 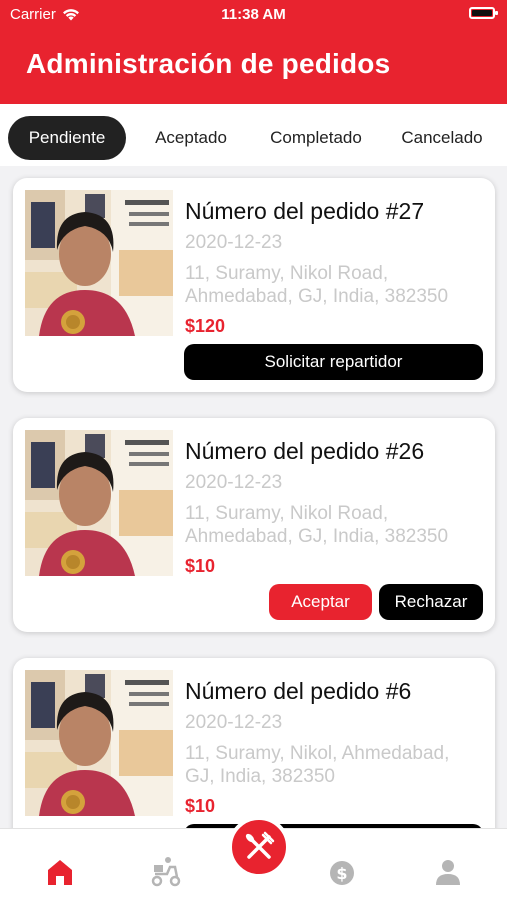 I want to click on dollar-coin-icon: $, so click(x=342, y=873).